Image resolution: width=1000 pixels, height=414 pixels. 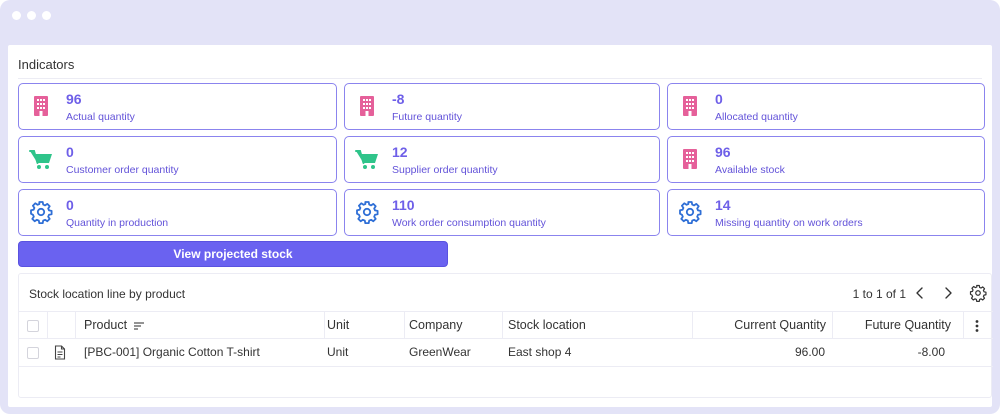 I want to click on indicator-card-supplier-order-quantity: 12 Supplier order quantity, so click(x=502, y=159).